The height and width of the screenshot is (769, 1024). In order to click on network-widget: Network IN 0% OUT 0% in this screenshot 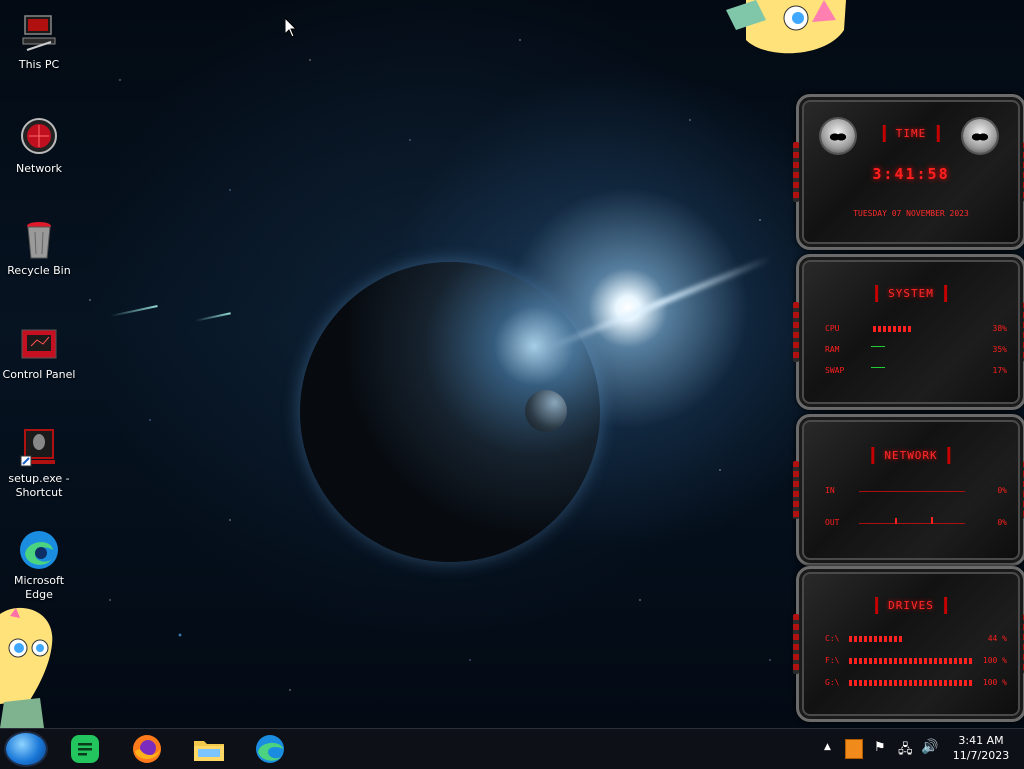, I will do `click(908, 490)`.